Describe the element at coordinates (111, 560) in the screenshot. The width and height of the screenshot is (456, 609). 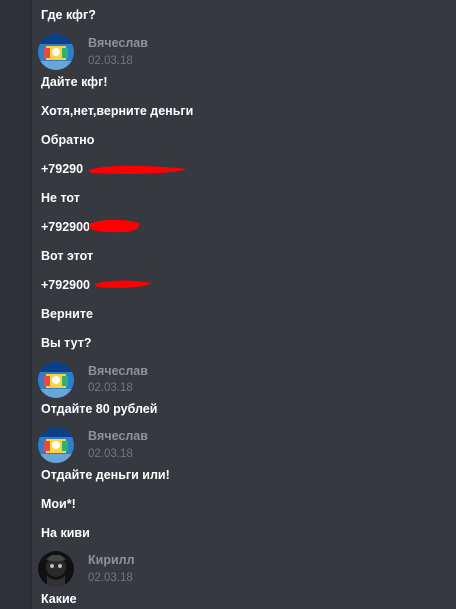
I see `message-author: Кирилл` at that location.